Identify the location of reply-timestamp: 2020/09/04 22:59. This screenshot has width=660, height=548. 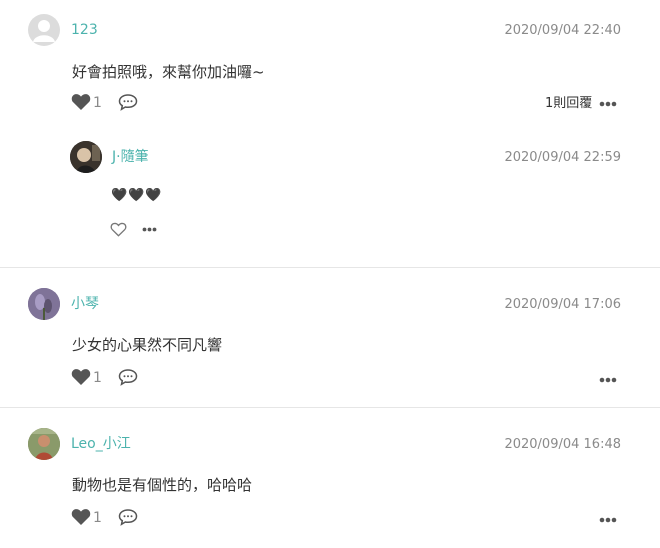
(562, 157).